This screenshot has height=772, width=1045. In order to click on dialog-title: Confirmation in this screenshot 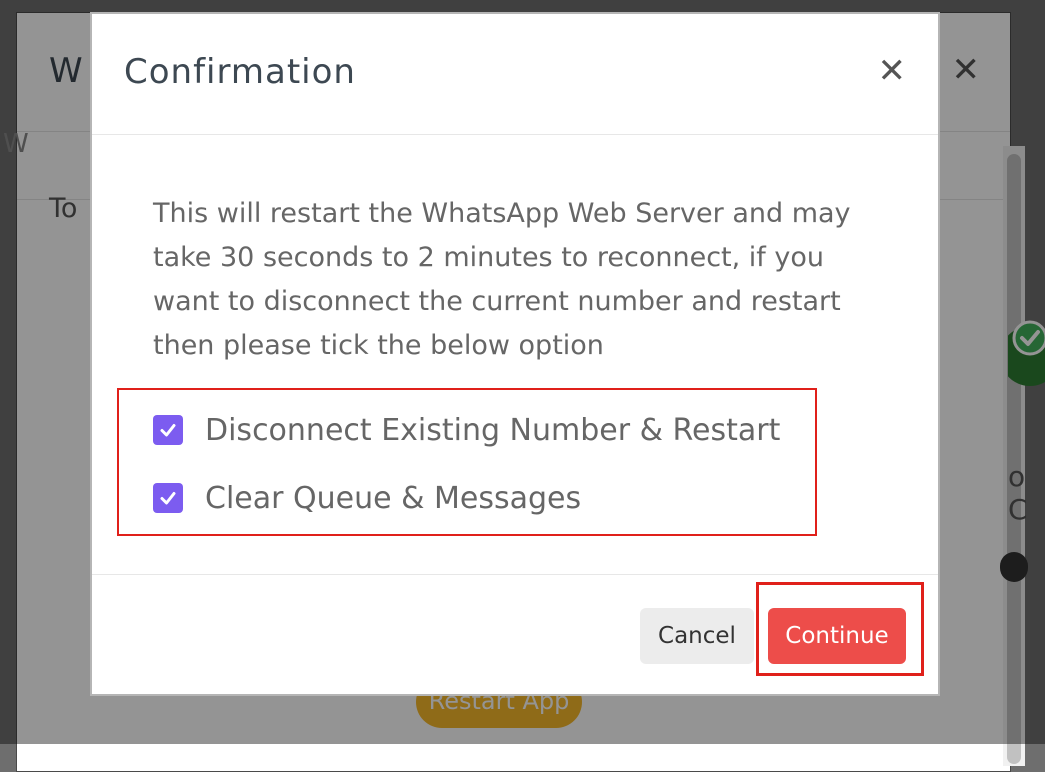, I will do `click(240, 72)`.